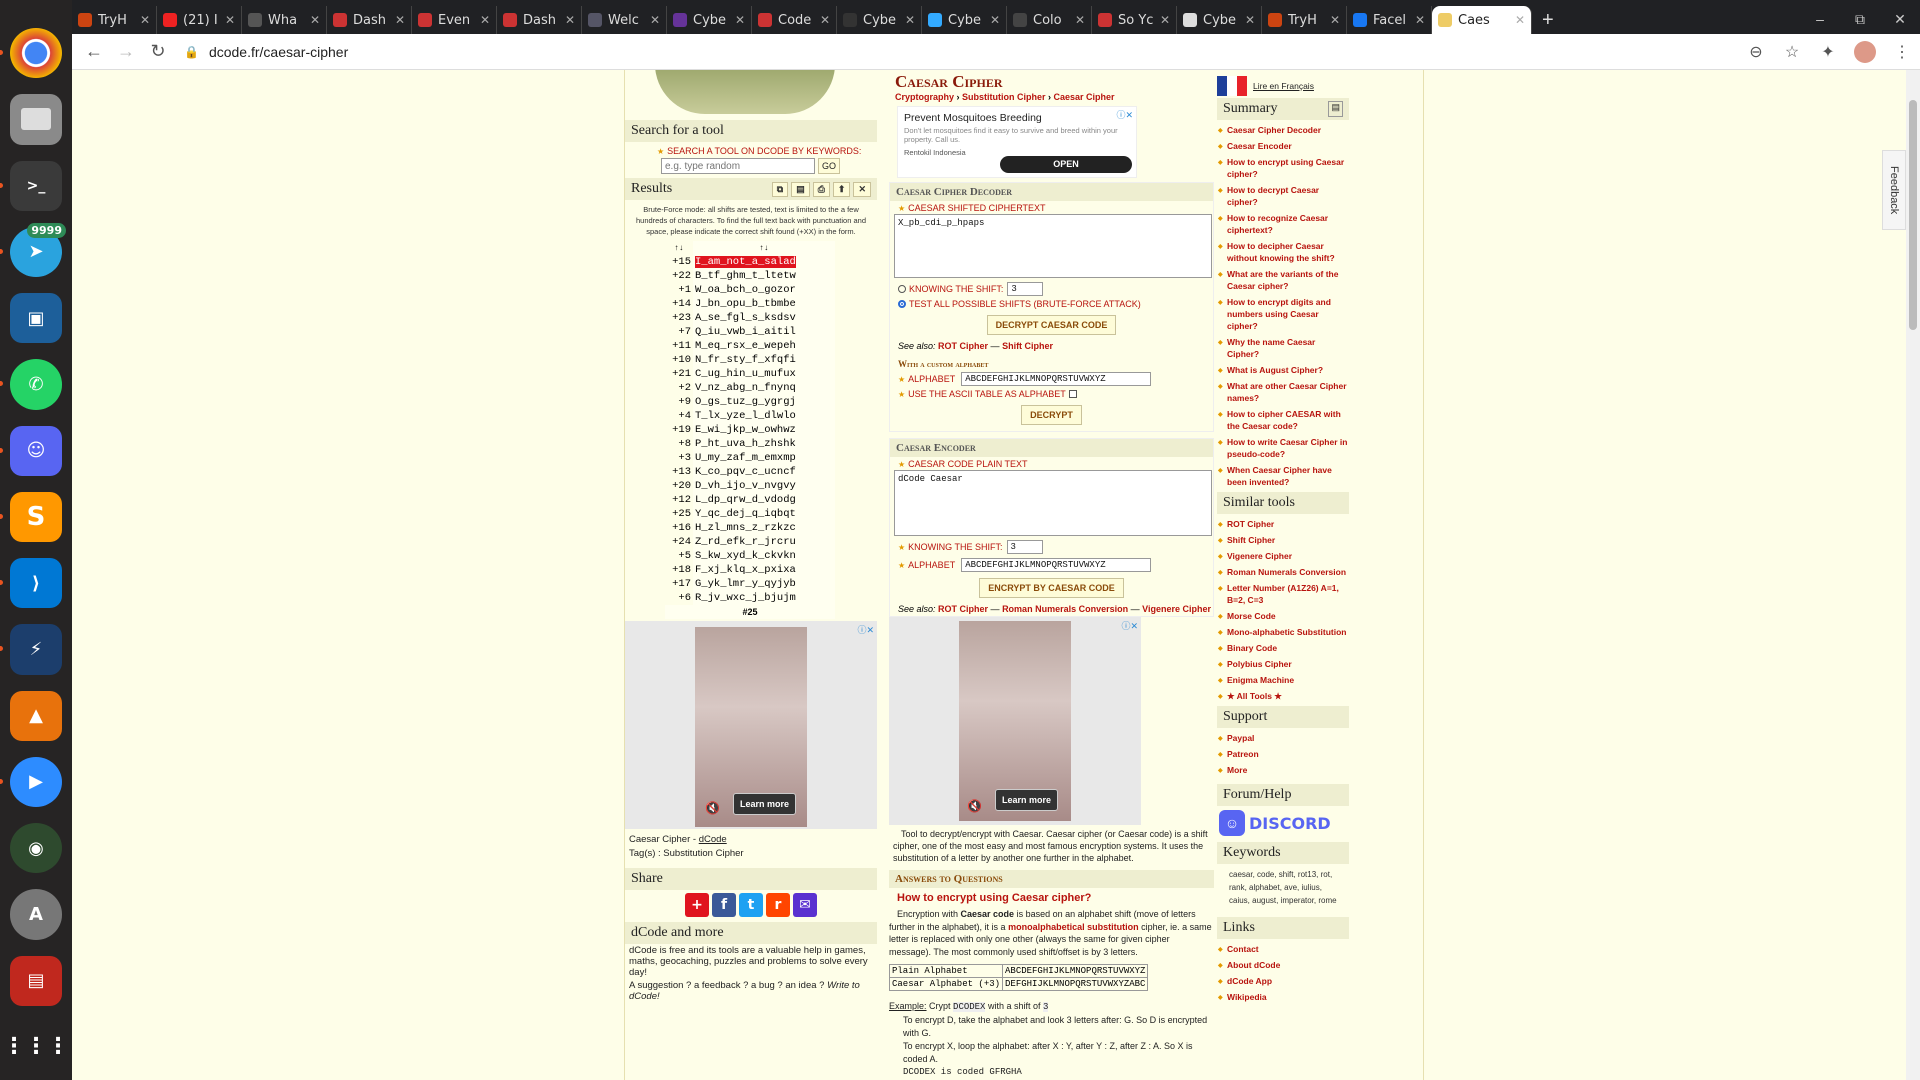 The width and height of the screenshot is (1920, 1080). What do you see at coordinates (1284, 823) in the screenshot?
I see `discord-banner: ☺ DISCORD` at bounding box center [1284, 823].